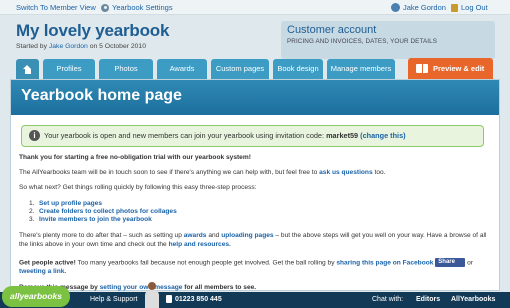 The image size is (510, 308). Describe the element at coordinates (69, 69) in the screenshot. I see `tab-profiles: Profiles` at that location.